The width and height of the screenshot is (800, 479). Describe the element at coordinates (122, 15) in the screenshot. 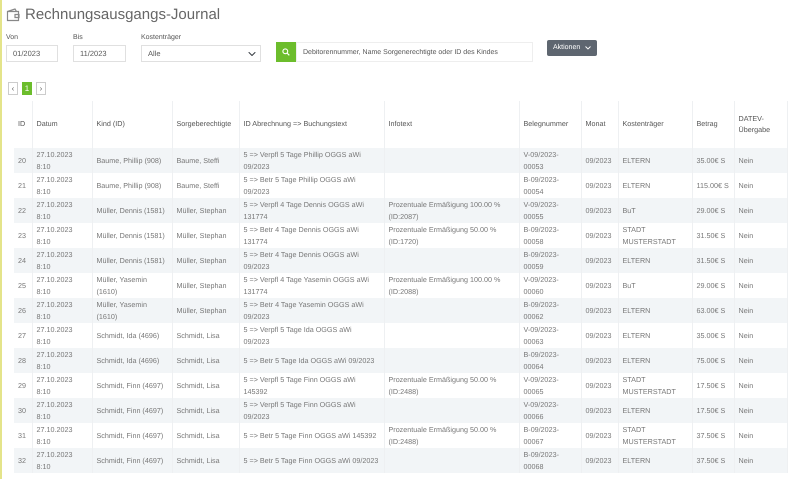

I see `page-title: Rechnungsausgangs-Journal` at that location.